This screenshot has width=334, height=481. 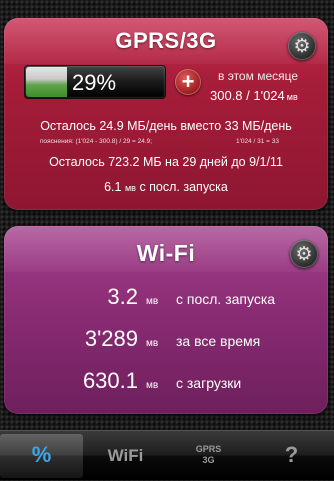 I want to click on tab-wifi: WiFi, so click(x=125, y=455).